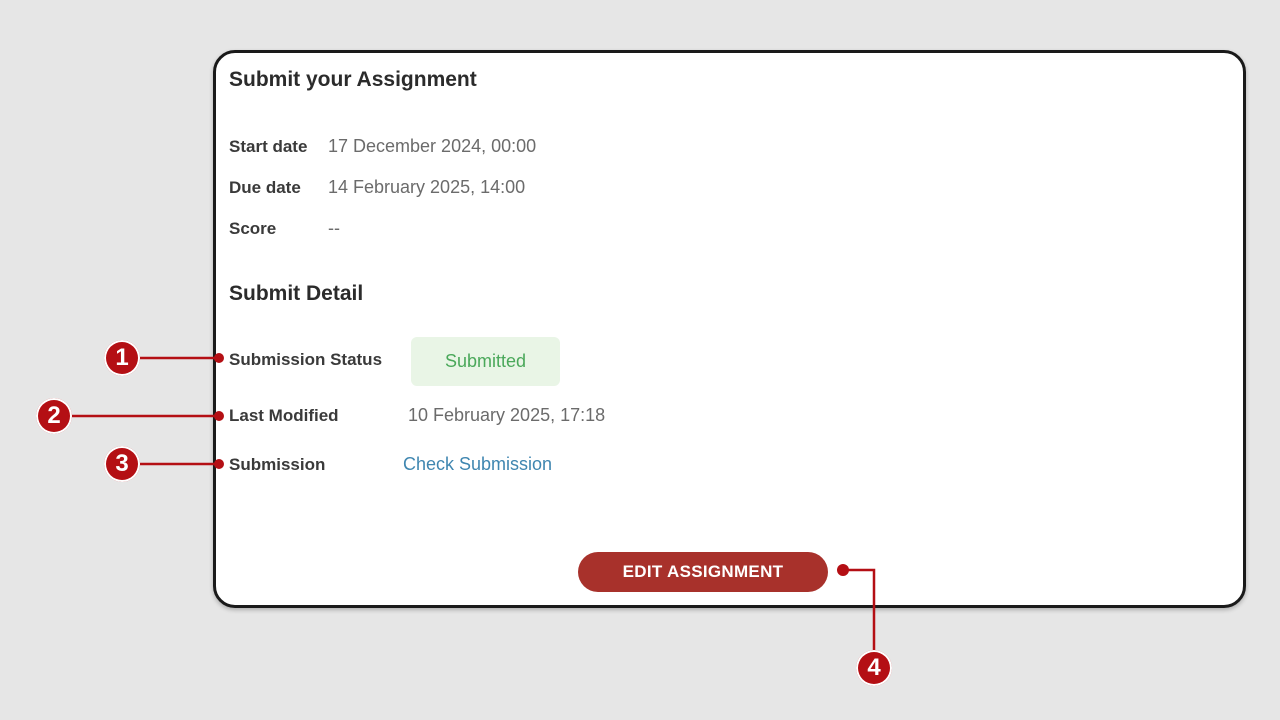 The image size is (1280, 720). I want to click on callout-1-badge: 1, so click(122, 358).